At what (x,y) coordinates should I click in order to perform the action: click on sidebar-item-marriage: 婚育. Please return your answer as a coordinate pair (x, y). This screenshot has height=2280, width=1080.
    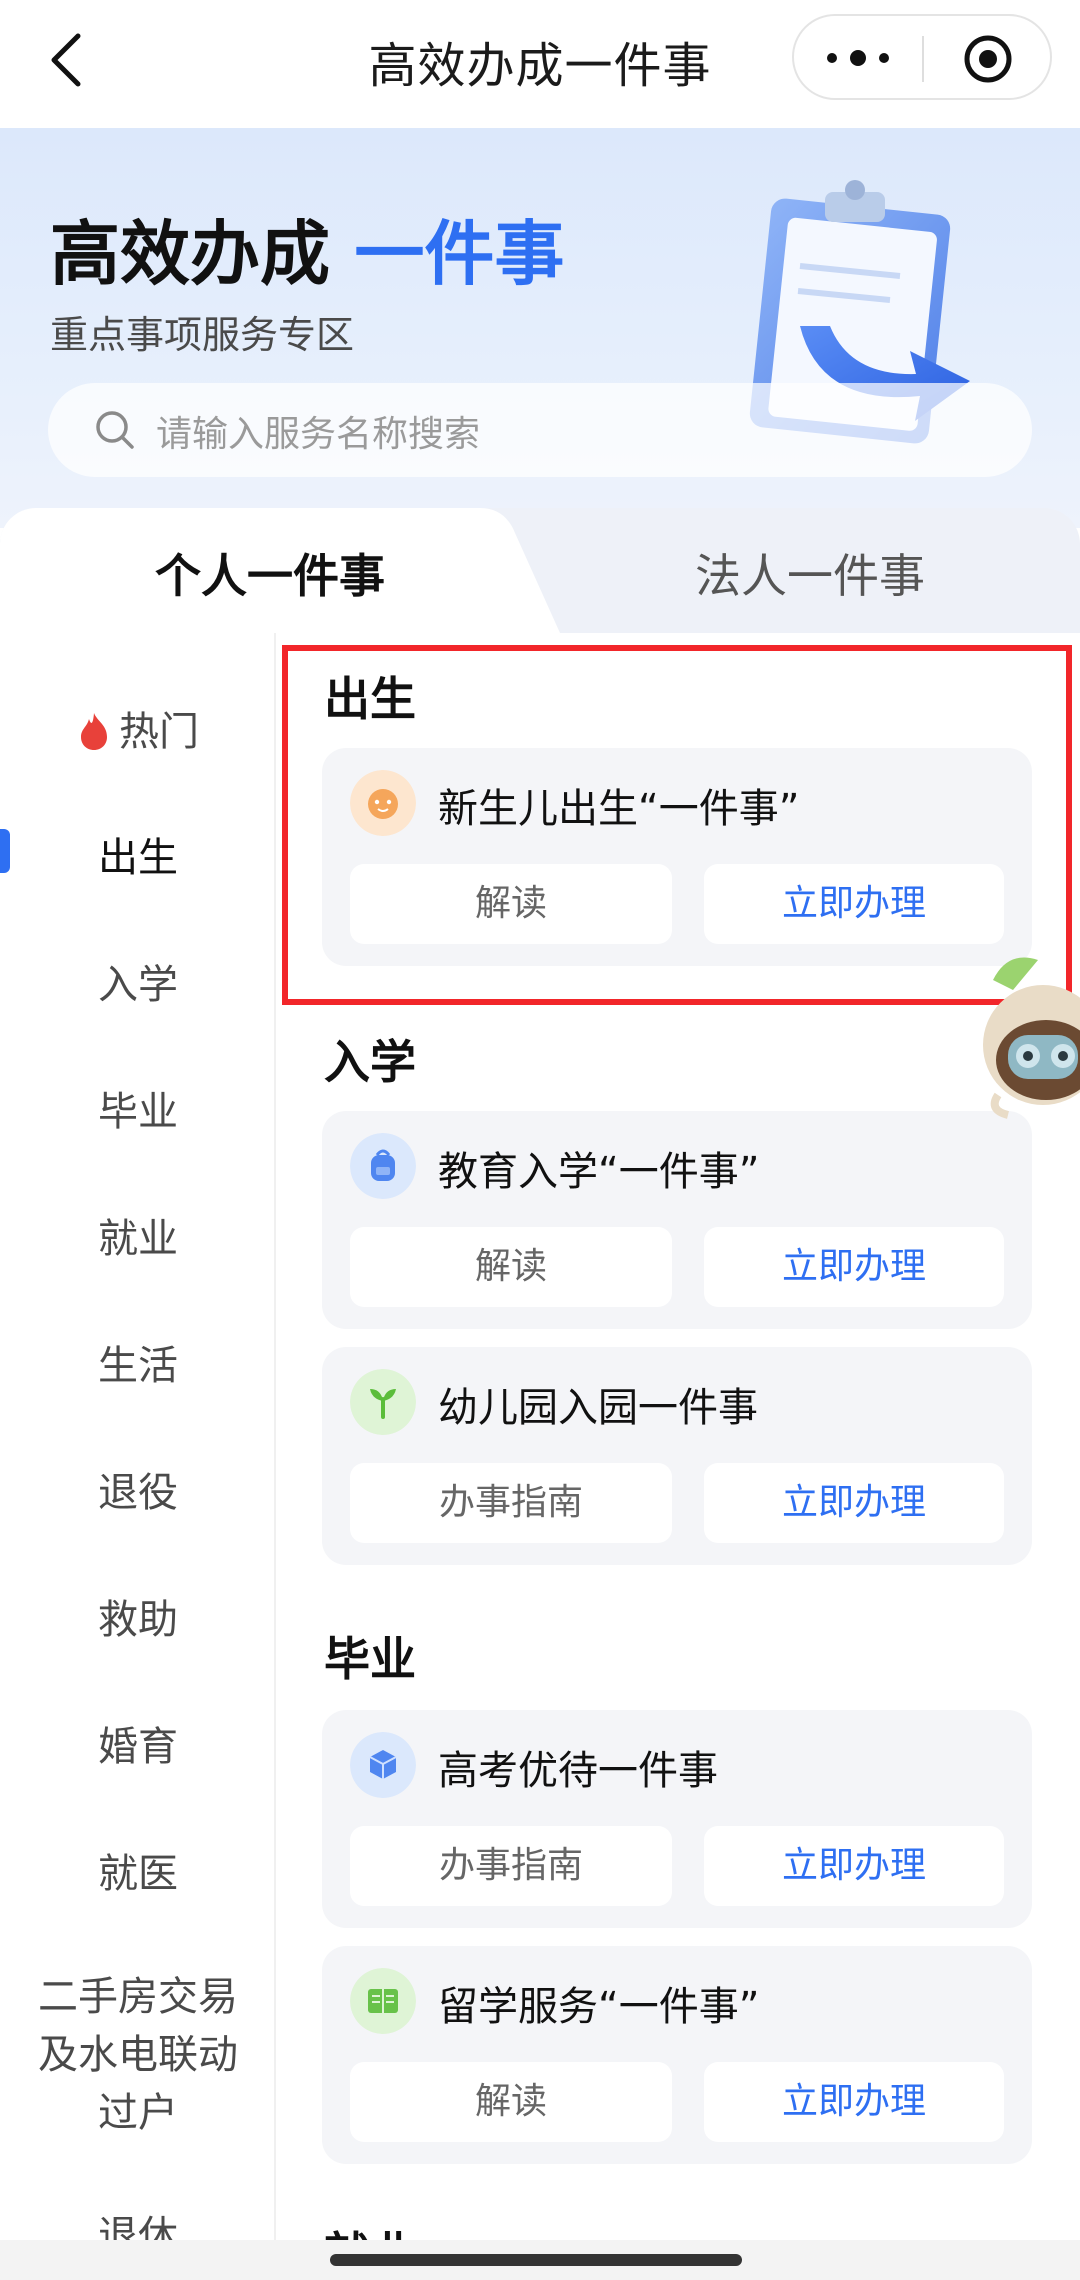
    Looking at the image, I should click on (138, 1743).